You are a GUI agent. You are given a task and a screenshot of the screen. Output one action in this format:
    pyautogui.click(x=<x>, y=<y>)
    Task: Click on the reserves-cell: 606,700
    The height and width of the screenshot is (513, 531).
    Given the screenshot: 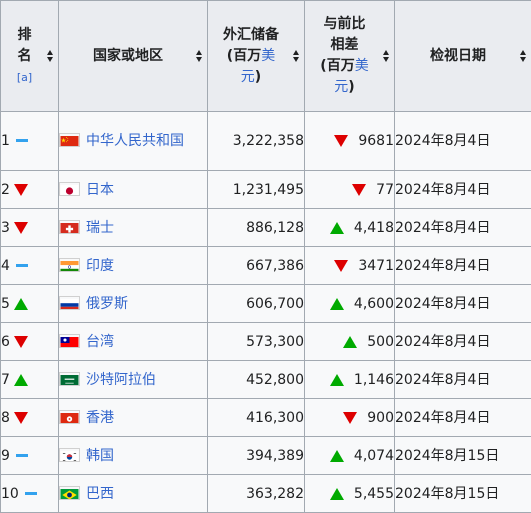 What is the action you would take?
    pyautogui.click(x=256, y=304)
    